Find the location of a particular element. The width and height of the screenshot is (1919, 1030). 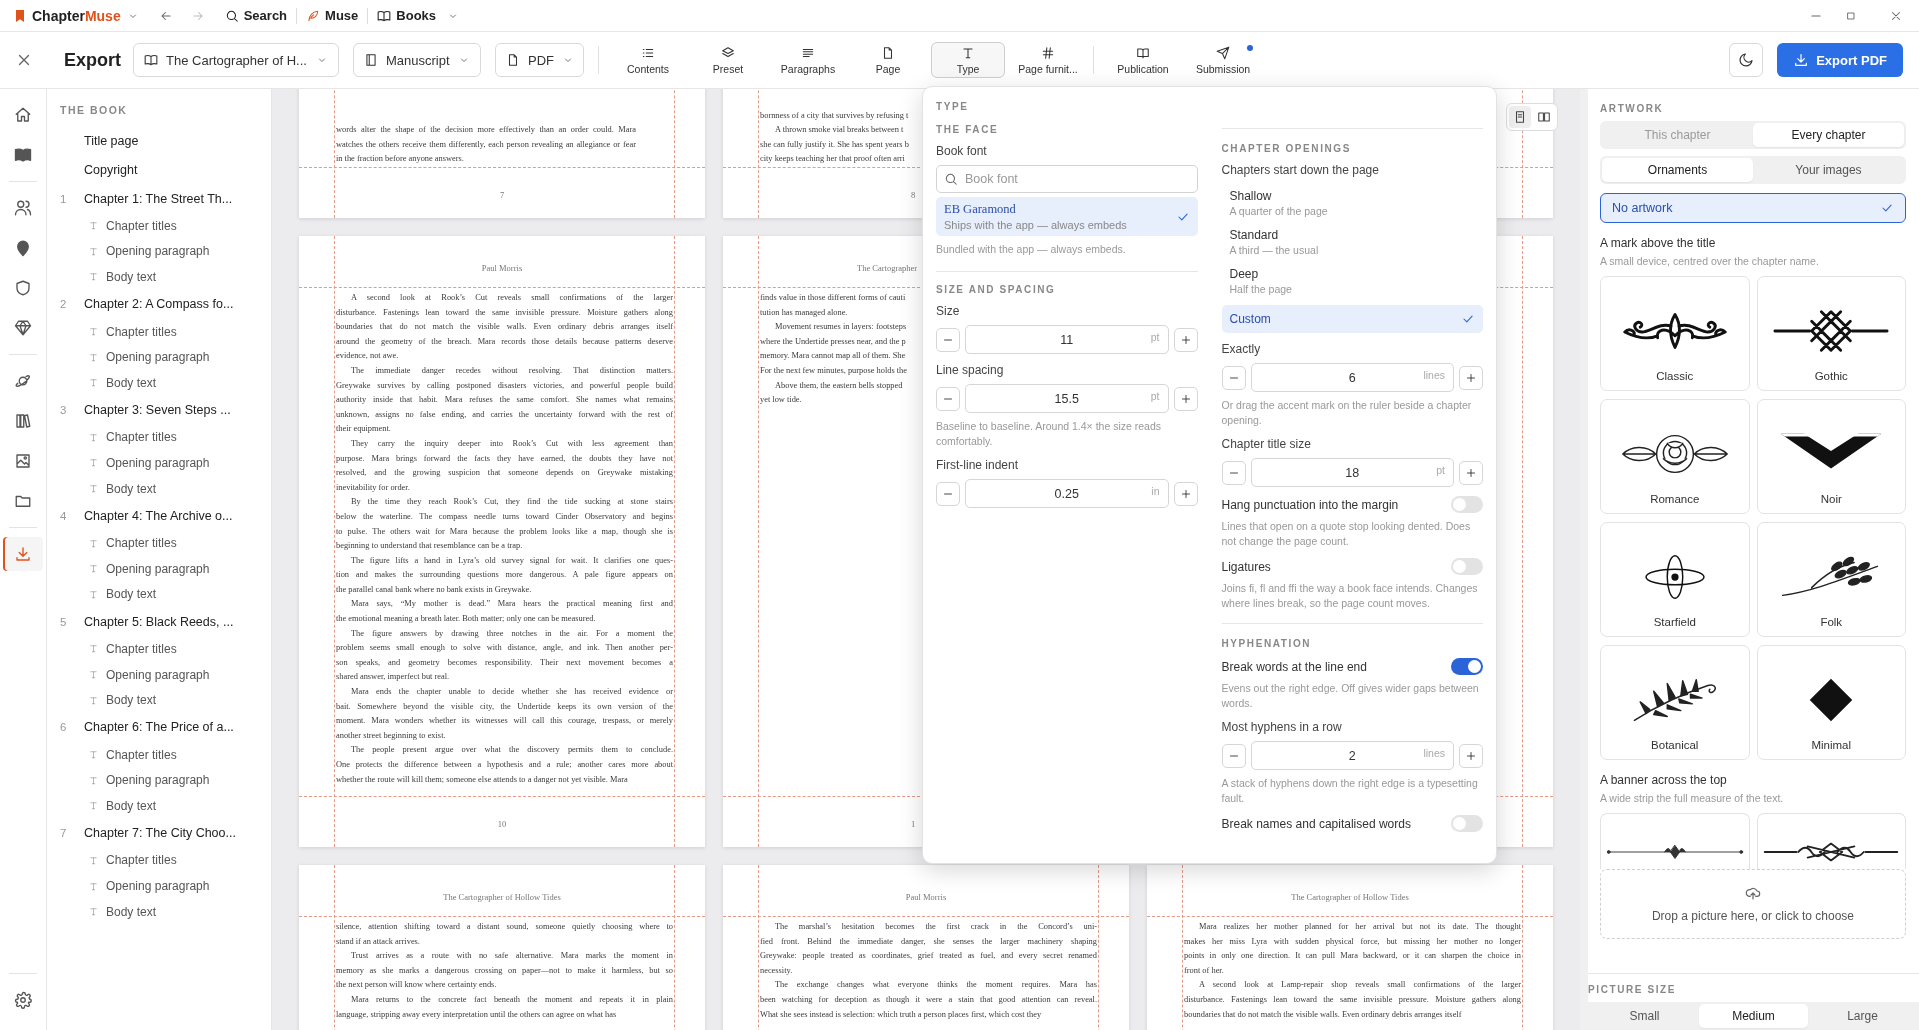

drop-zone: Drop a picture here, or click to choose is located at coordinates (1753, 904).